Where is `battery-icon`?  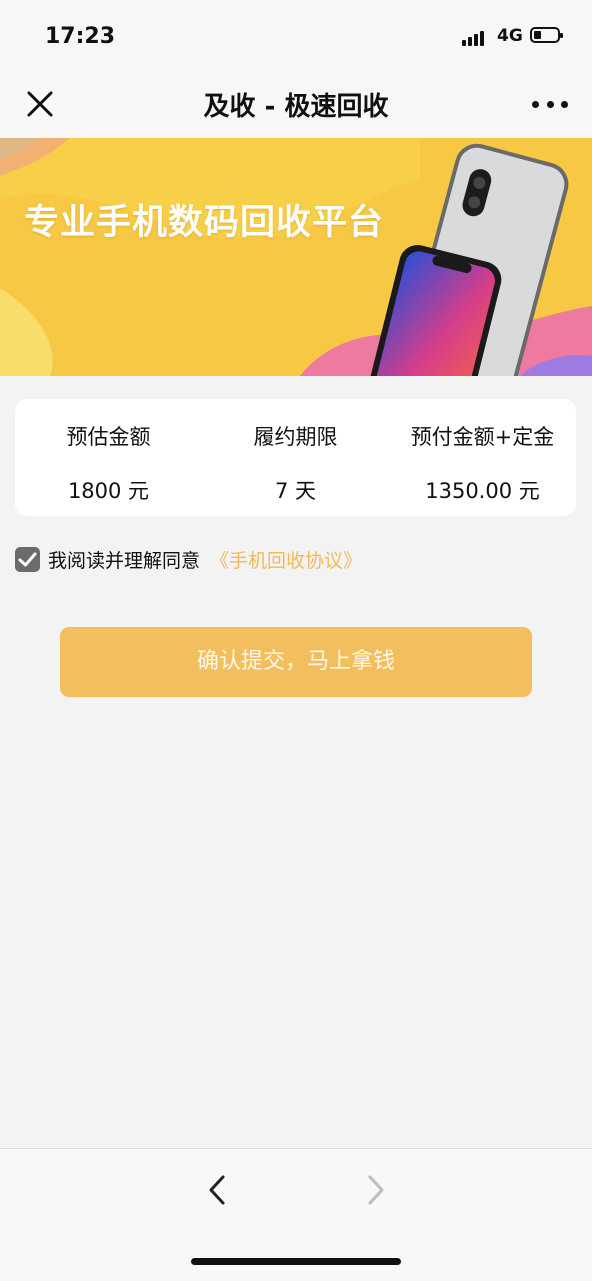 battery-icon is located at coordinates (546, 35).